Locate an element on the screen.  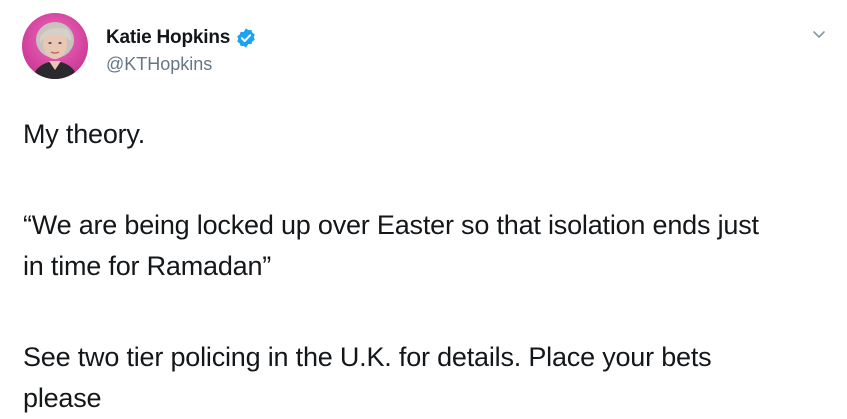
avatar-photo is located at coordinates (55, 46).